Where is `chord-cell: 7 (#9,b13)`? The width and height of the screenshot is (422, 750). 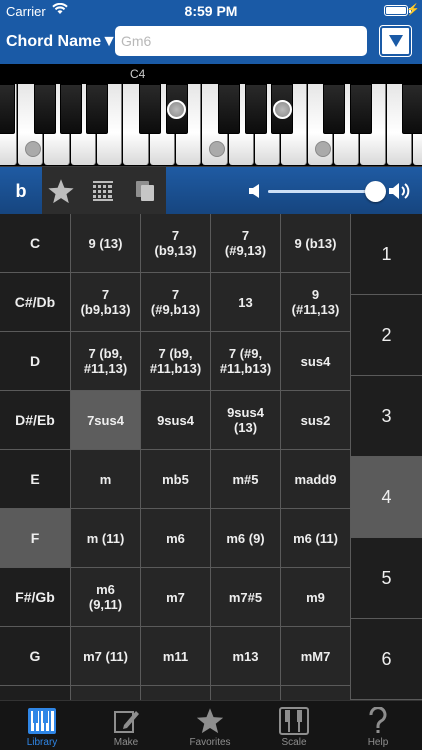 chord-cell: 7 (#9,b13) is located at coordinates (176, 302).